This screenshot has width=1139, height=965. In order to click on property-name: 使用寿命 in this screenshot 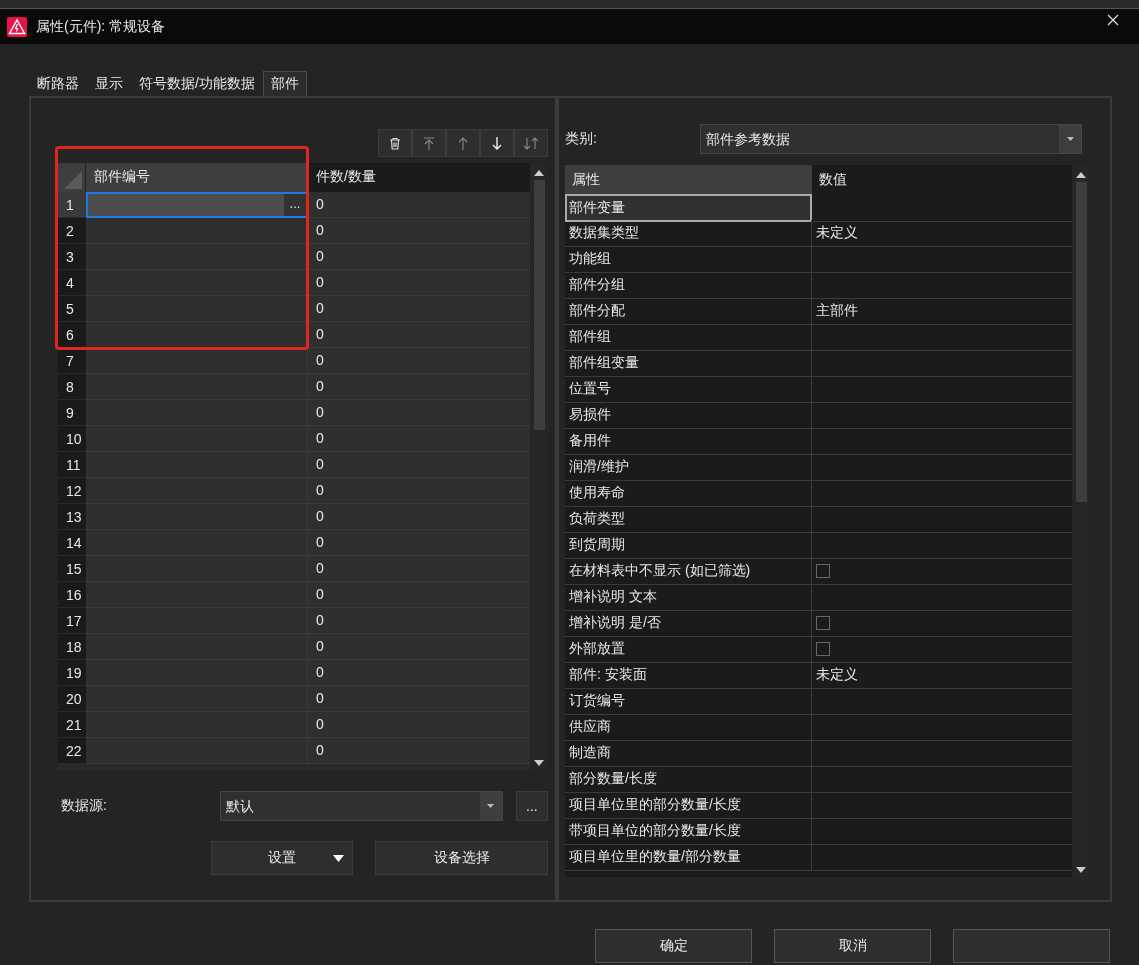, I will do `click(688, 493)`.